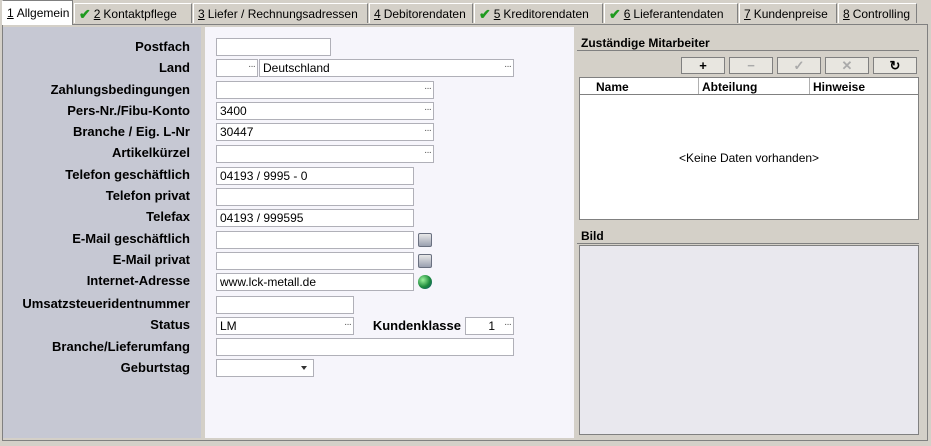  I want to click on telefax-input: 04193 / 999595, so click(315, 218).